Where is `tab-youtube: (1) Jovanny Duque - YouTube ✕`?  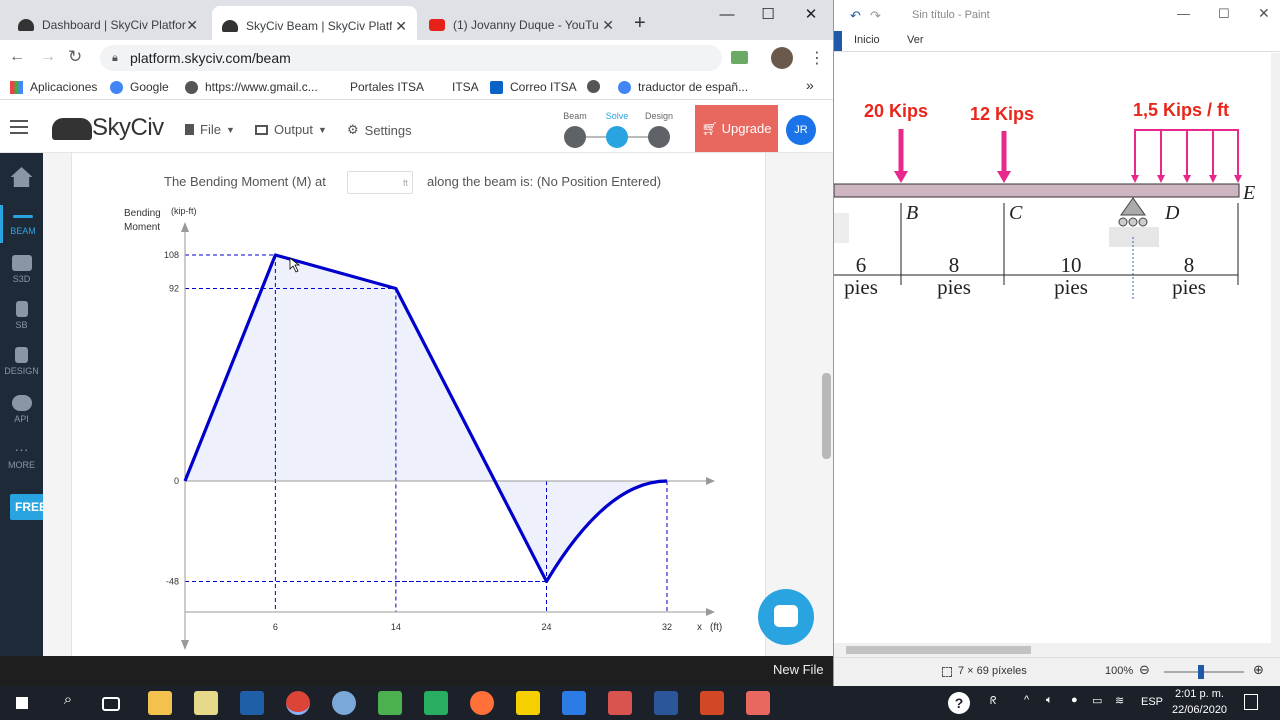 tab-youtube: (1) Jovanny Duque - YouTube ✕ is located at coordinates (521, 25).